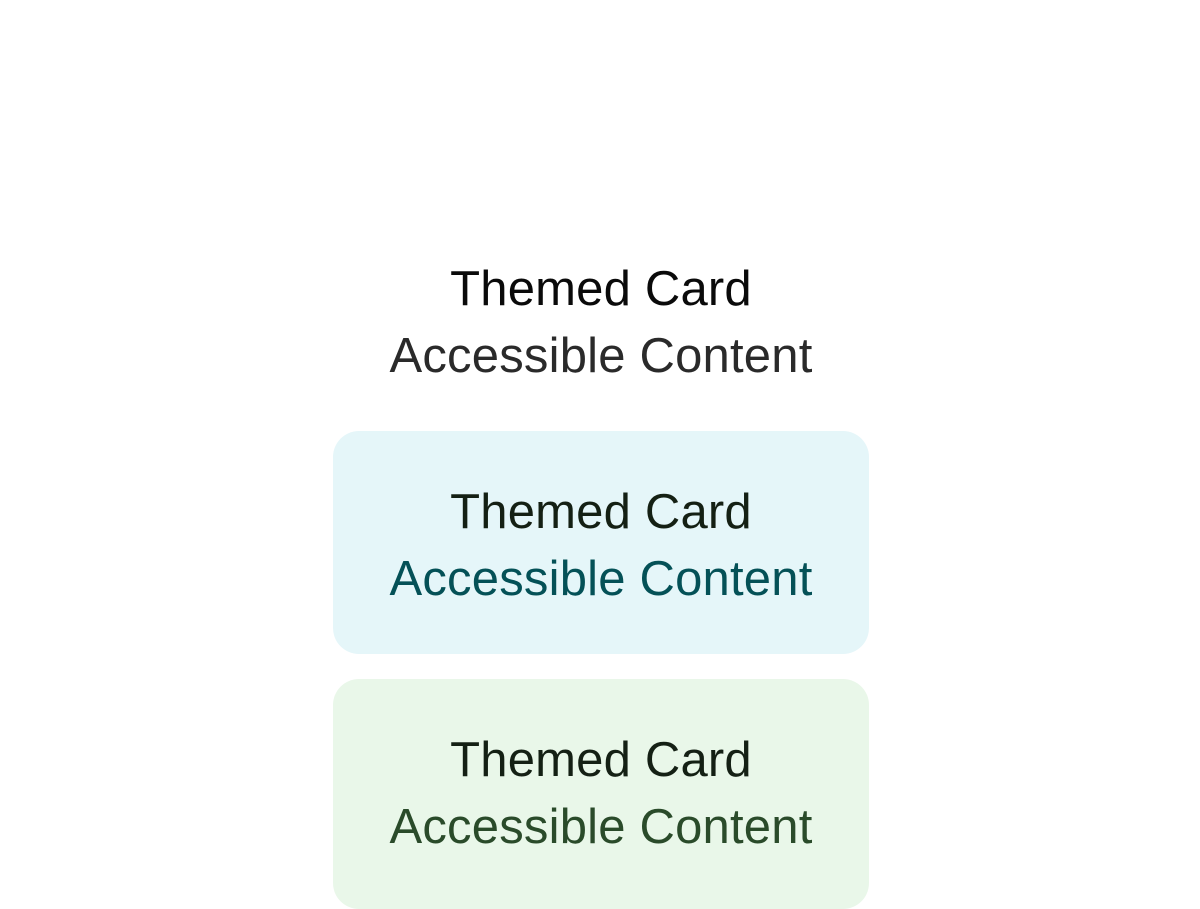 Image resolution: width=1200 pixels, height=909 pixels. I want to click on themed-card-green: Themed Card Accessible Content, so click(601, 794).